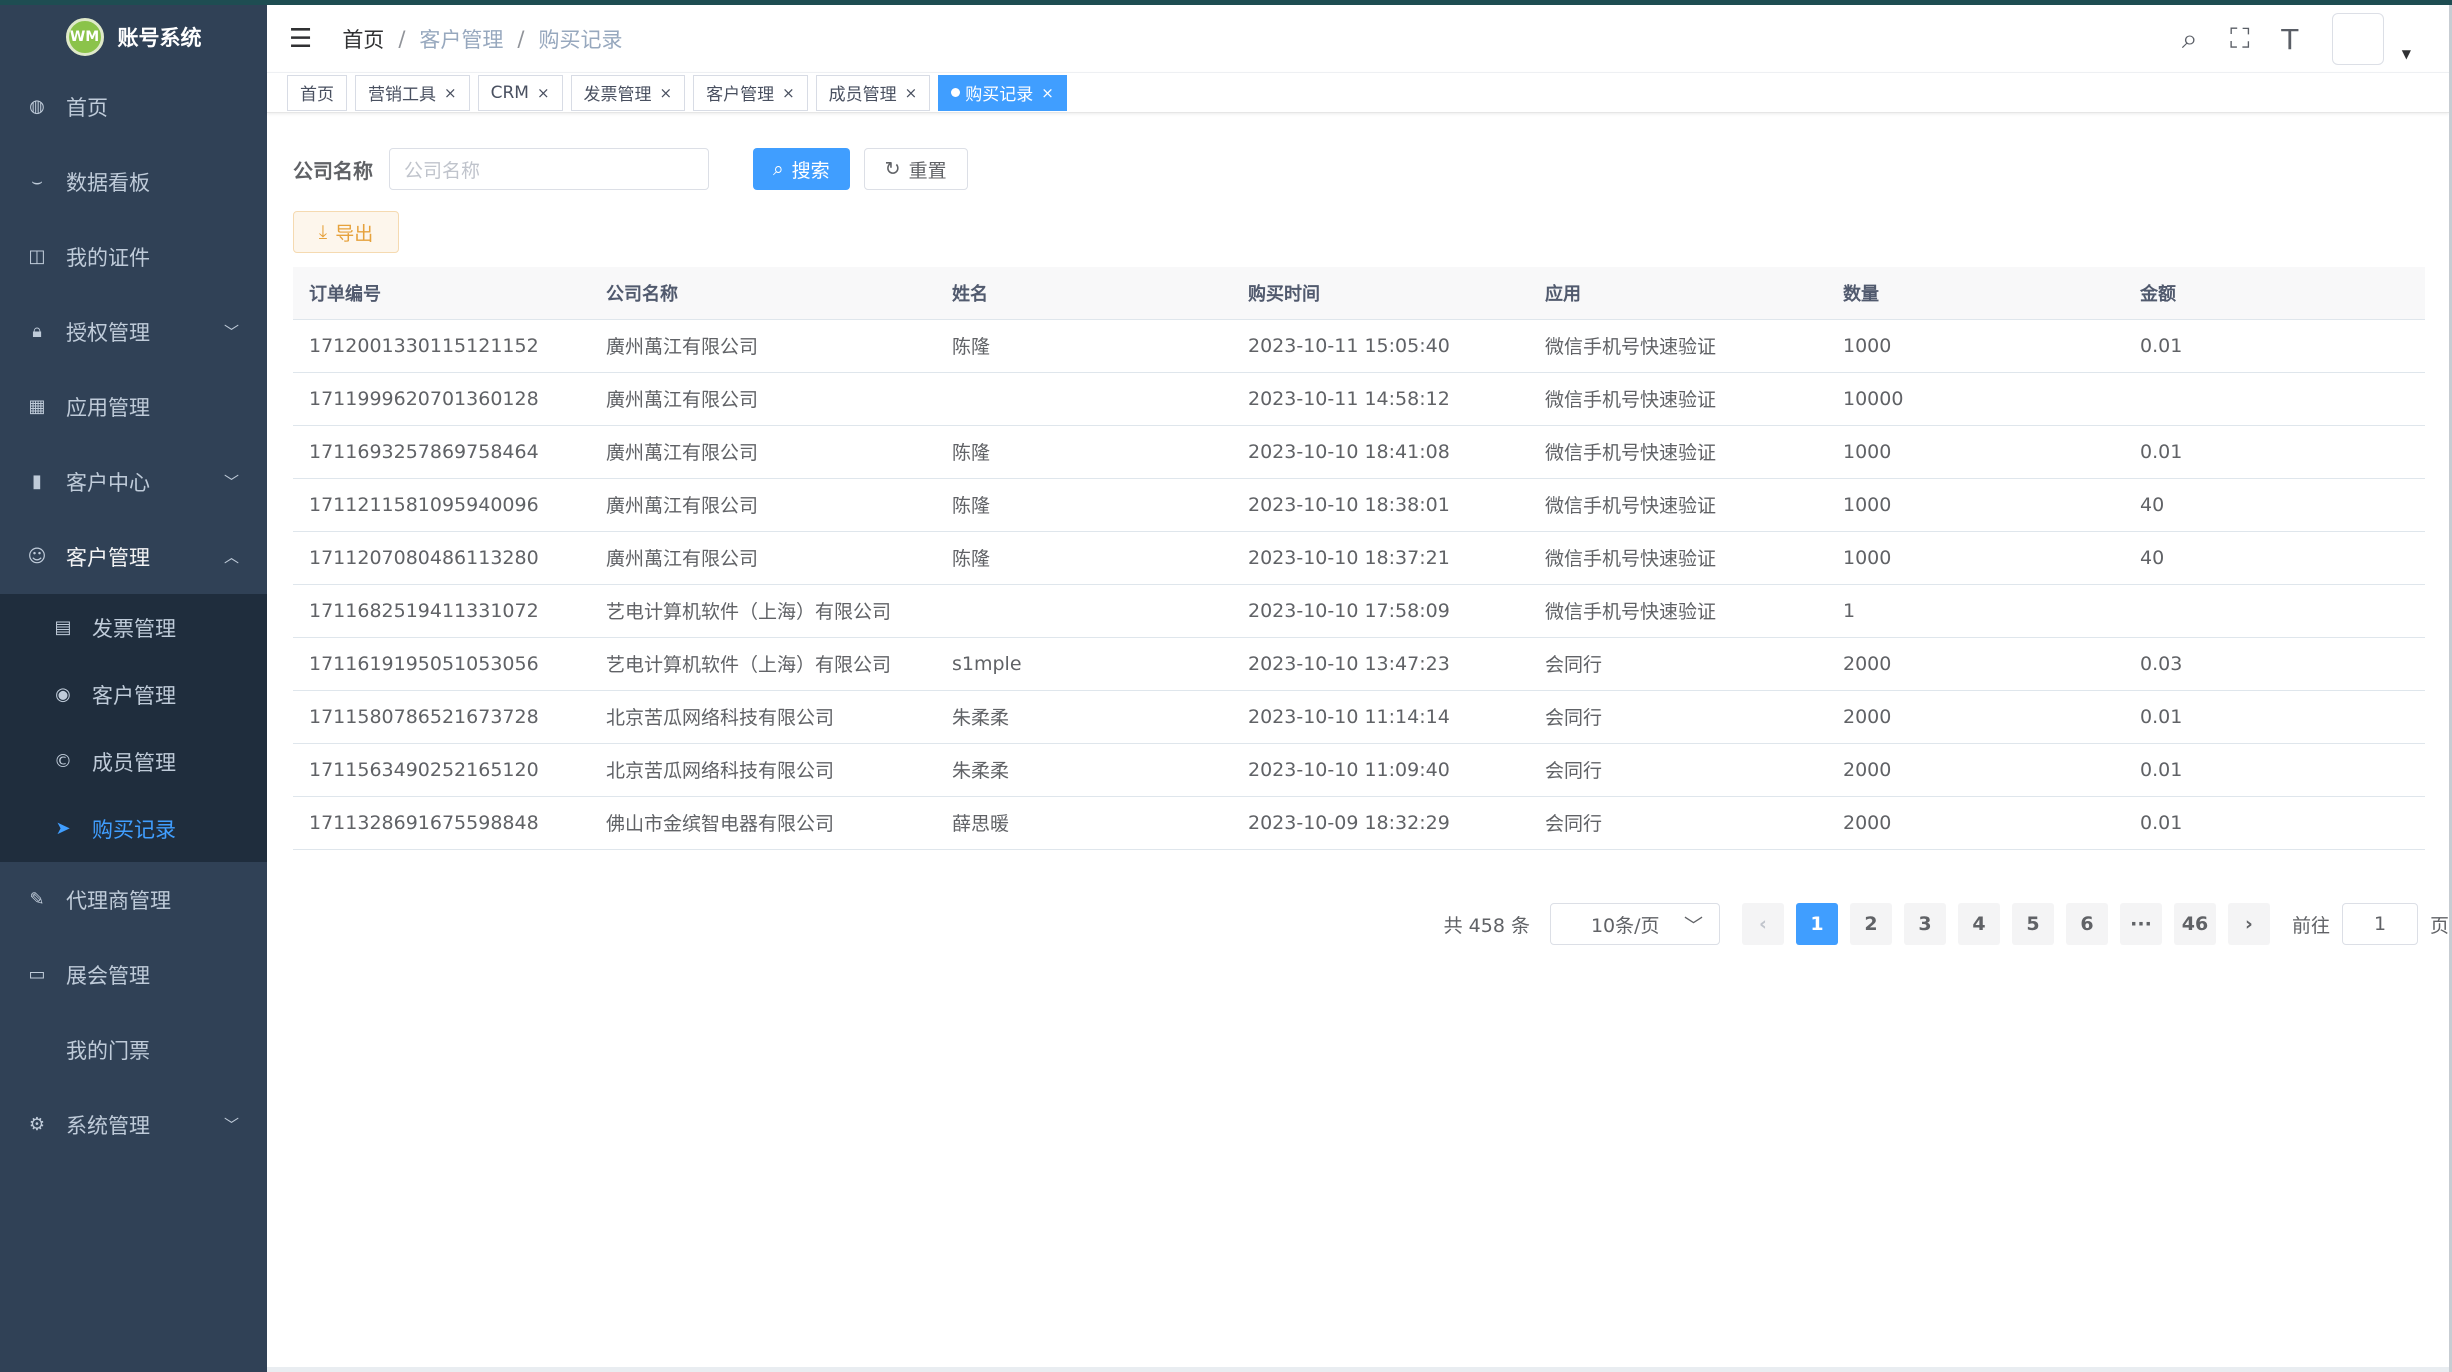  I want to click on caret-down-icon: ▼, so click(2406, 54).